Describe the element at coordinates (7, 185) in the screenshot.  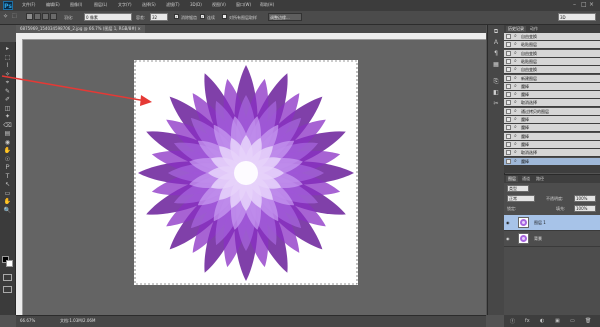
I see `path-selection-tool-icon: ↖` at that location.